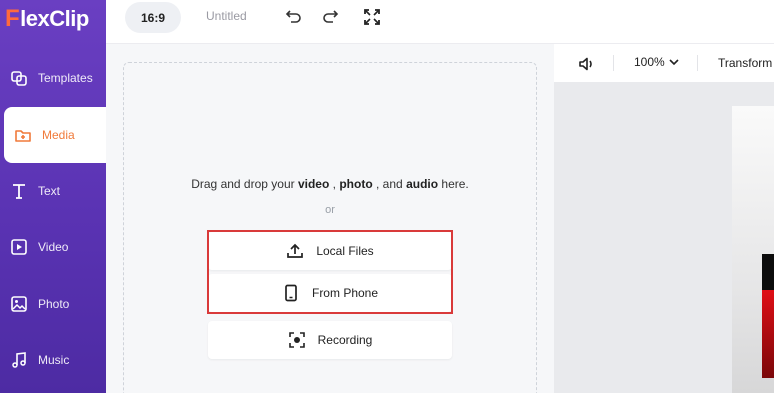  I want to click on zoom-dropdown: 100%, so click(656, 62).